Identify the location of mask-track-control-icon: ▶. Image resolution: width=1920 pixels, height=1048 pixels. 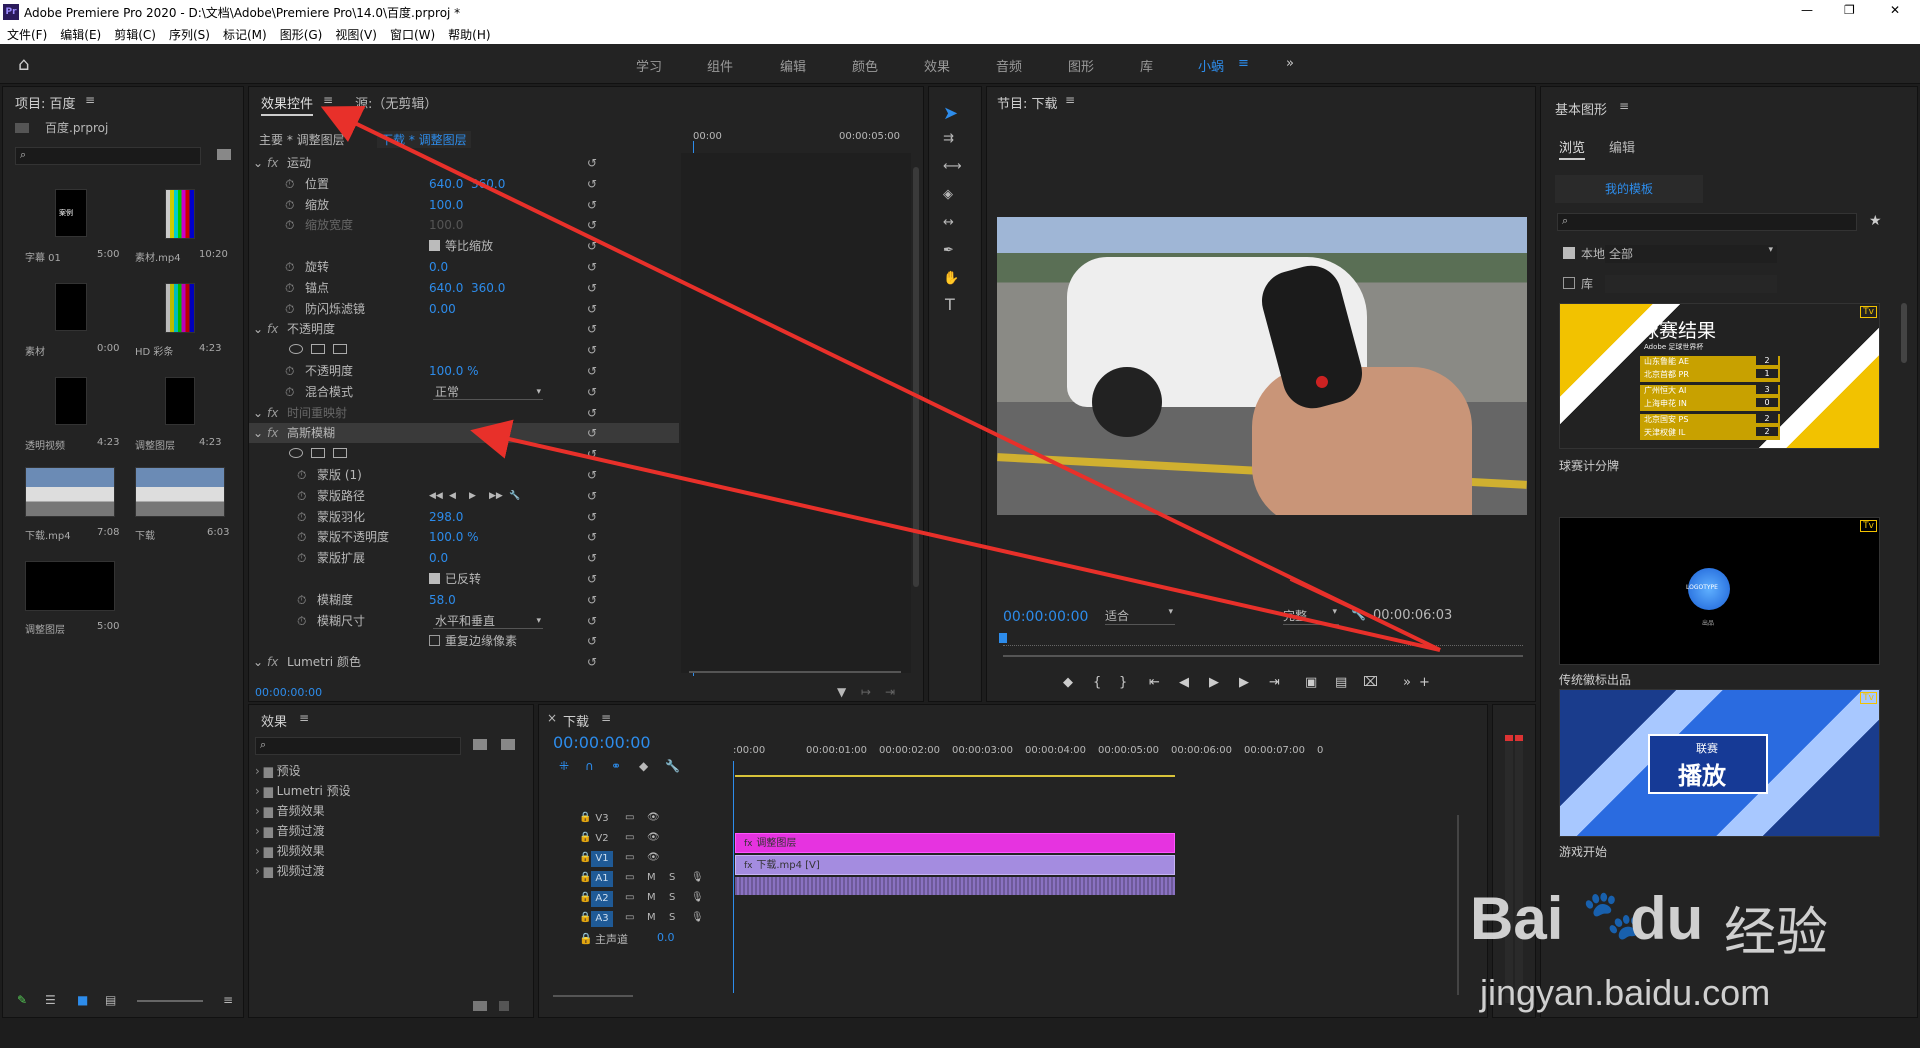
(472, 496).